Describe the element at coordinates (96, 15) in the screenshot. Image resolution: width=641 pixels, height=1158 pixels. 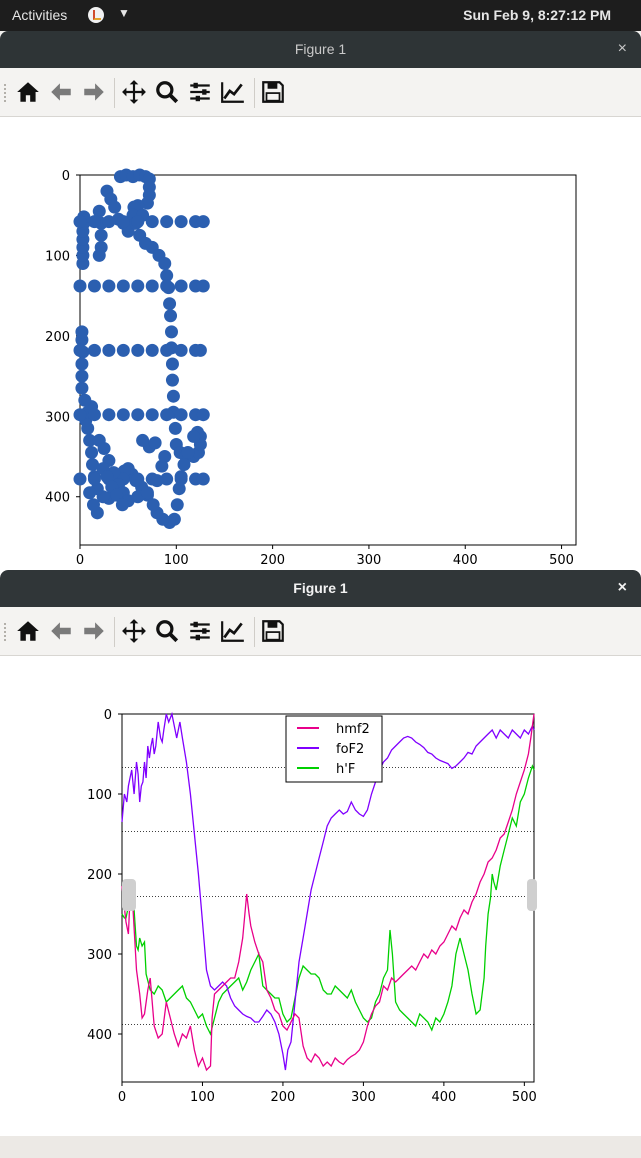
I see `app-icon` at that location.